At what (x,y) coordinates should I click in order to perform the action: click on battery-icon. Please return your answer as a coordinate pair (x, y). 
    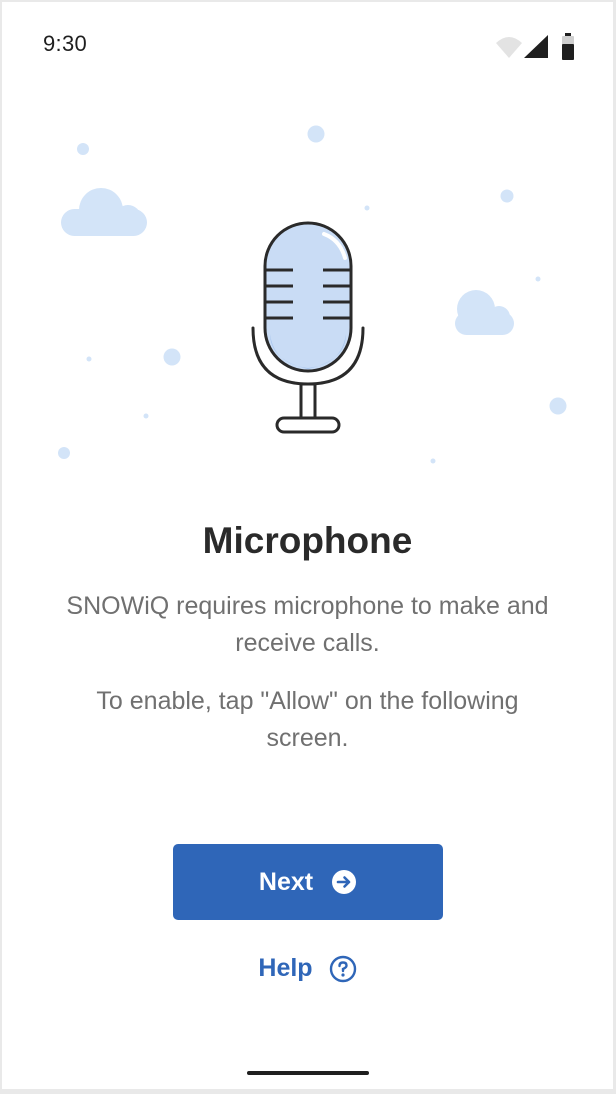
    Looking at the image, I should click on (568, 46).